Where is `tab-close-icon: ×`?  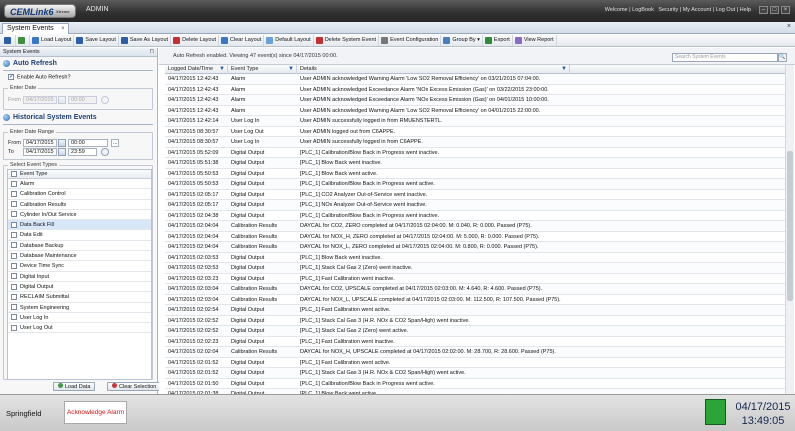 tab-close-icon: × is located at coordinates (63, 29).